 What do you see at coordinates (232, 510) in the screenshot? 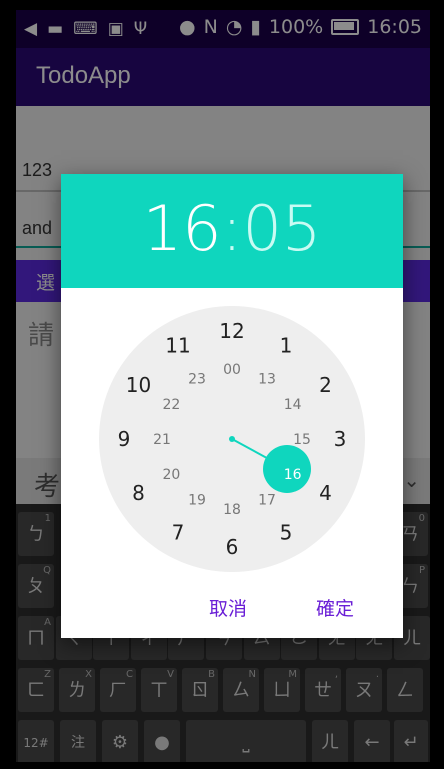
I see `clock-hour-18: 18` at bounding box center [232, 510].